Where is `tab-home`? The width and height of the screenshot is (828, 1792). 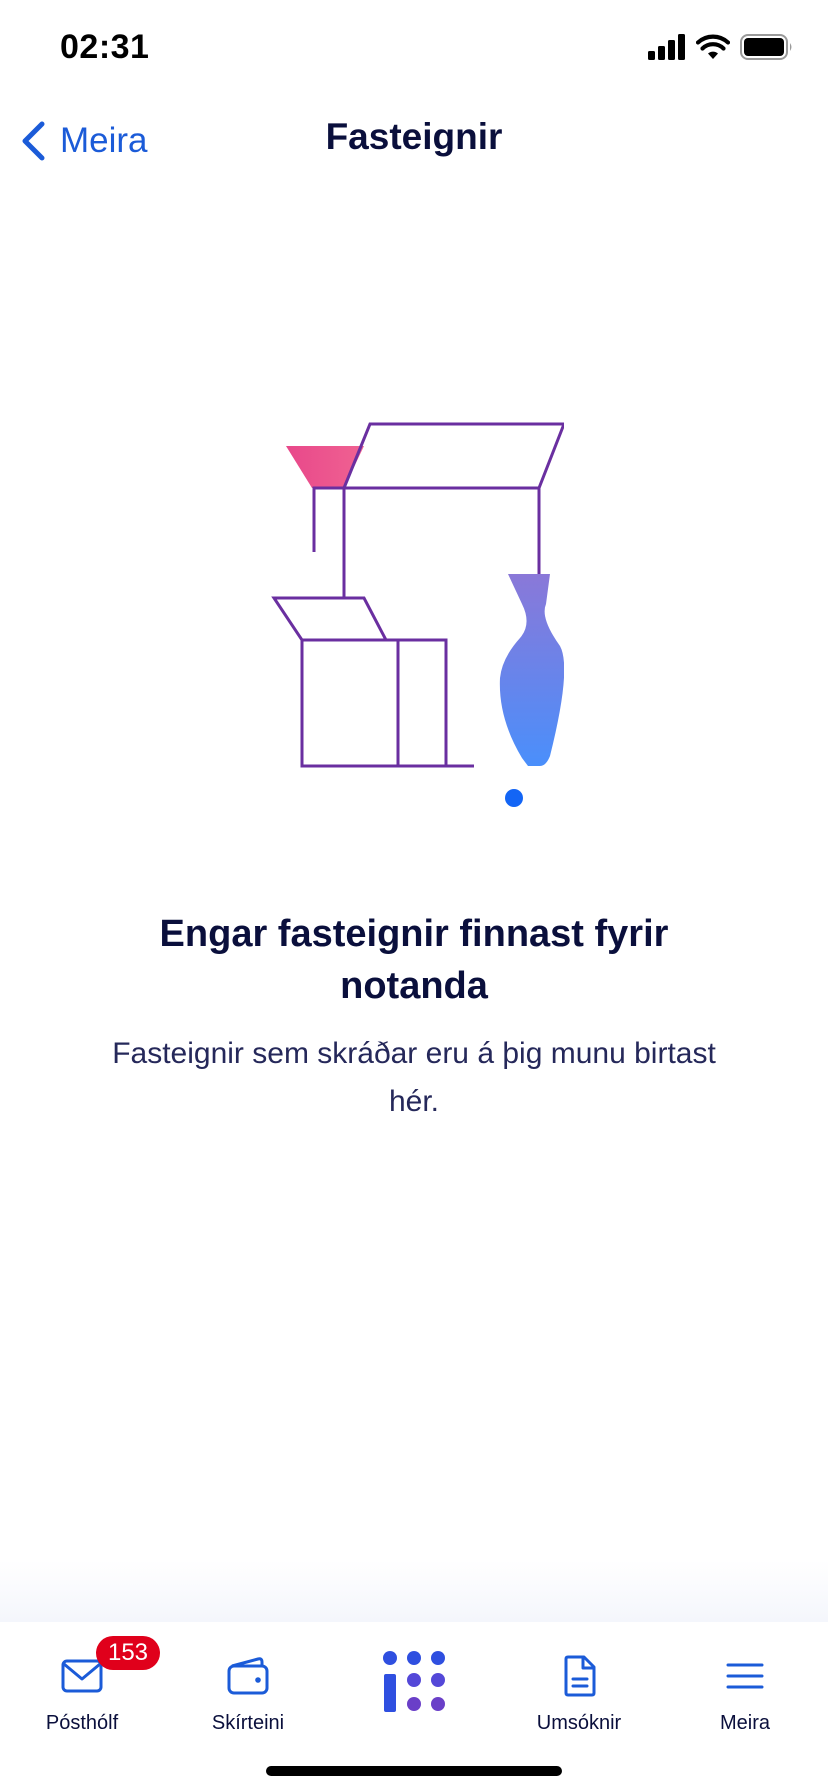 tab-home is located at coordinates (414, 1703).